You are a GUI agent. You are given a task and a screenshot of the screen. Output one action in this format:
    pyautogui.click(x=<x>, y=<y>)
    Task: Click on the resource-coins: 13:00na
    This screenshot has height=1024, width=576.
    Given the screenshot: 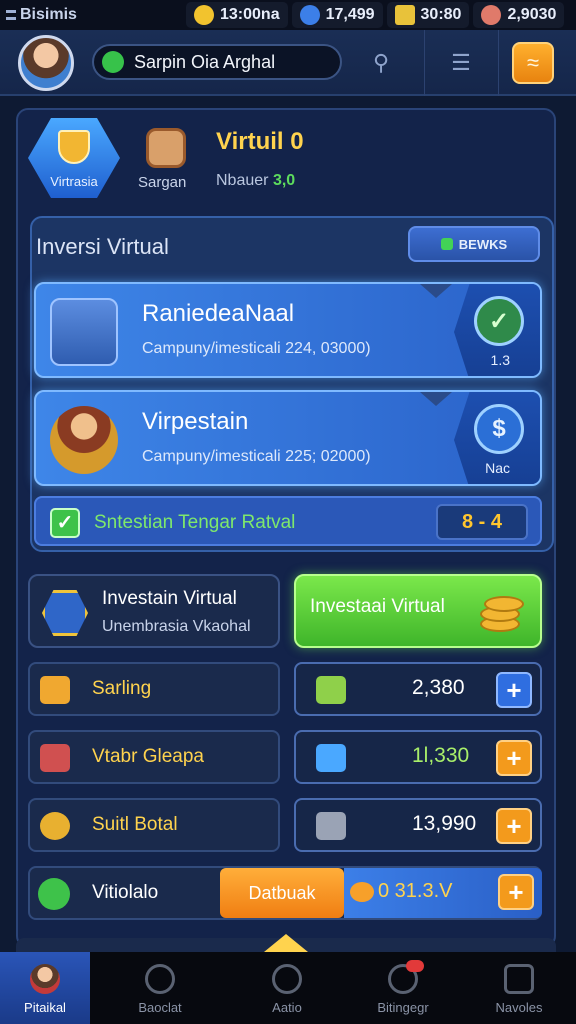 What is the action you would take?
    pyautogui.click(x=237, y=15)
    